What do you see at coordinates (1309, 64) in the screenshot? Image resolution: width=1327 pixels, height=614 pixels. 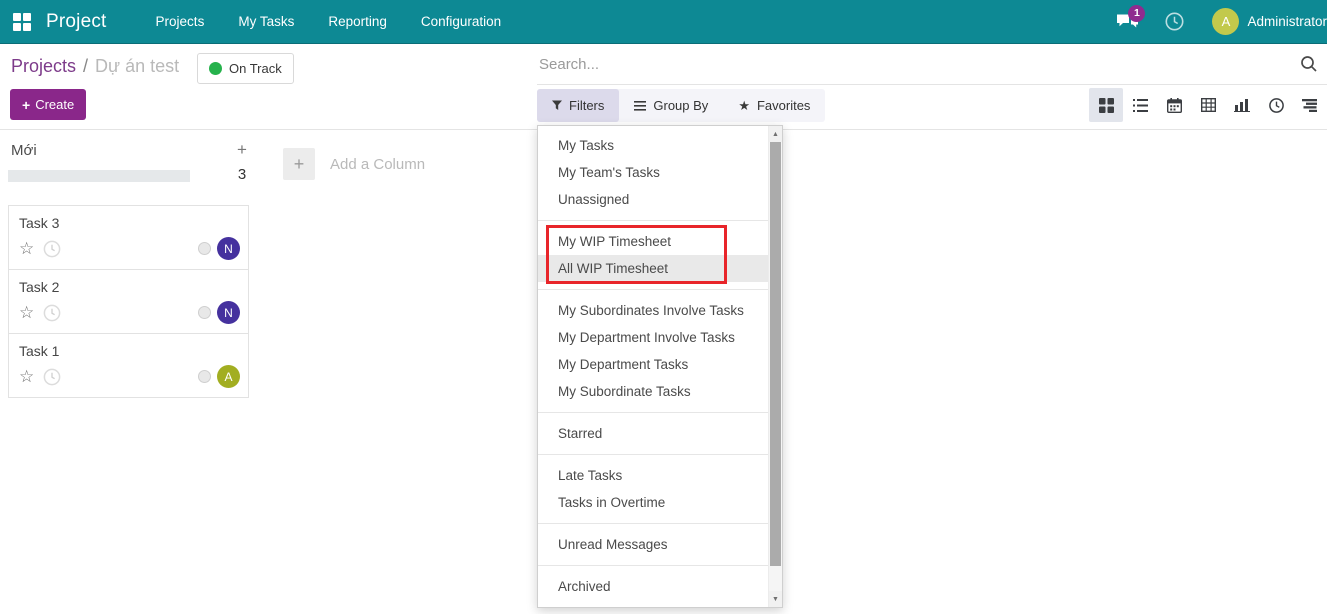 I see `search-icon` at bounding box center [1309, 64].